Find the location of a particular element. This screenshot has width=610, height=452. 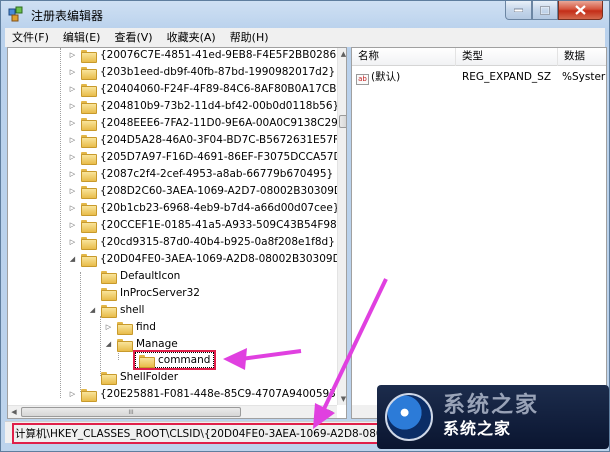

tree-item: ▷ {20CCEF1E-0185-41a5-A933-509C43B54F98} is located at coordinates (205, 225).